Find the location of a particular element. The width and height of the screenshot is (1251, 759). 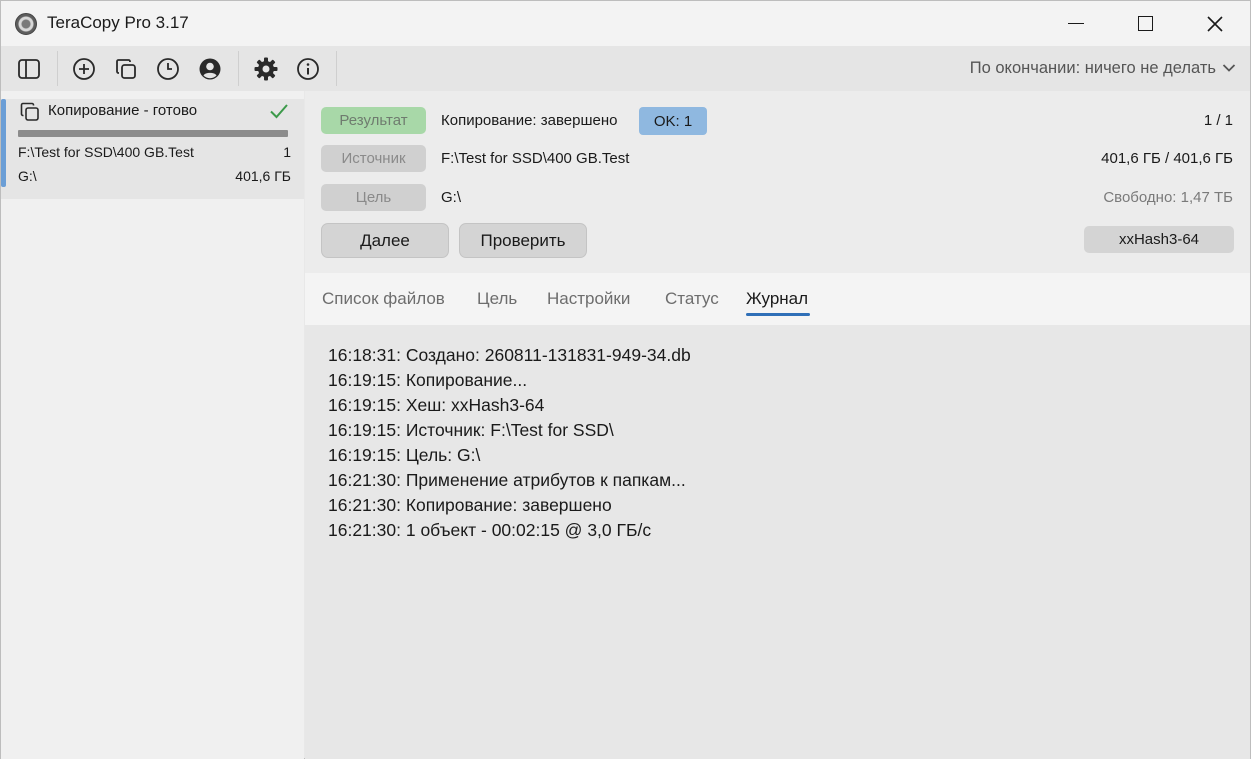

settings-button is located at coordinates (266, 69).